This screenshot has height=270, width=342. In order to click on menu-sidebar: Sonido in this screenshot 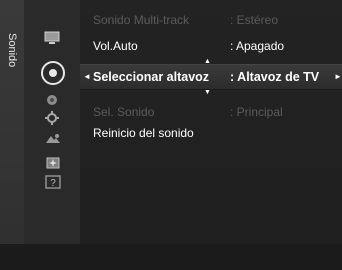, I will do `click(12, 135)`.